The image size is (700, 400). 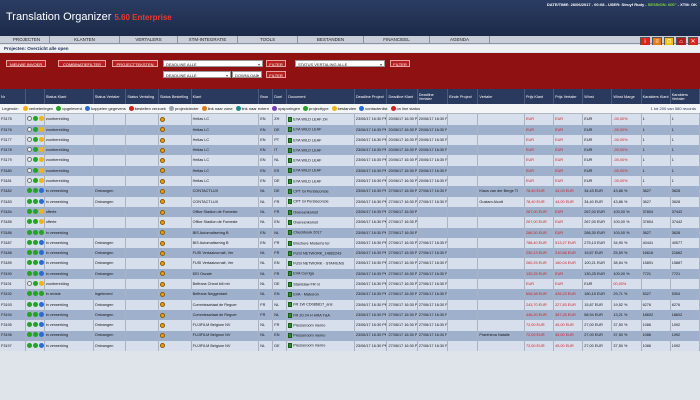 I want to click on download-select: DOWNLOAD, so click(x=247, y=75).